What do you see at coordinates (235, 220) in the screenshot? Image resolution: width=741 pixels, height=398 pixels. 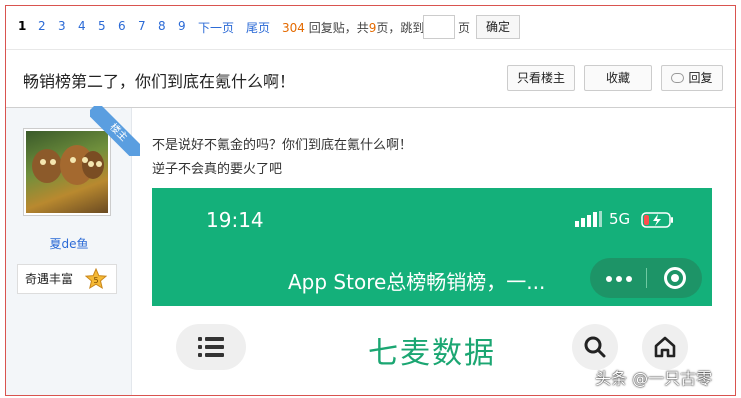 I see `status-time: 19:14` at bounding box center [235, 220].